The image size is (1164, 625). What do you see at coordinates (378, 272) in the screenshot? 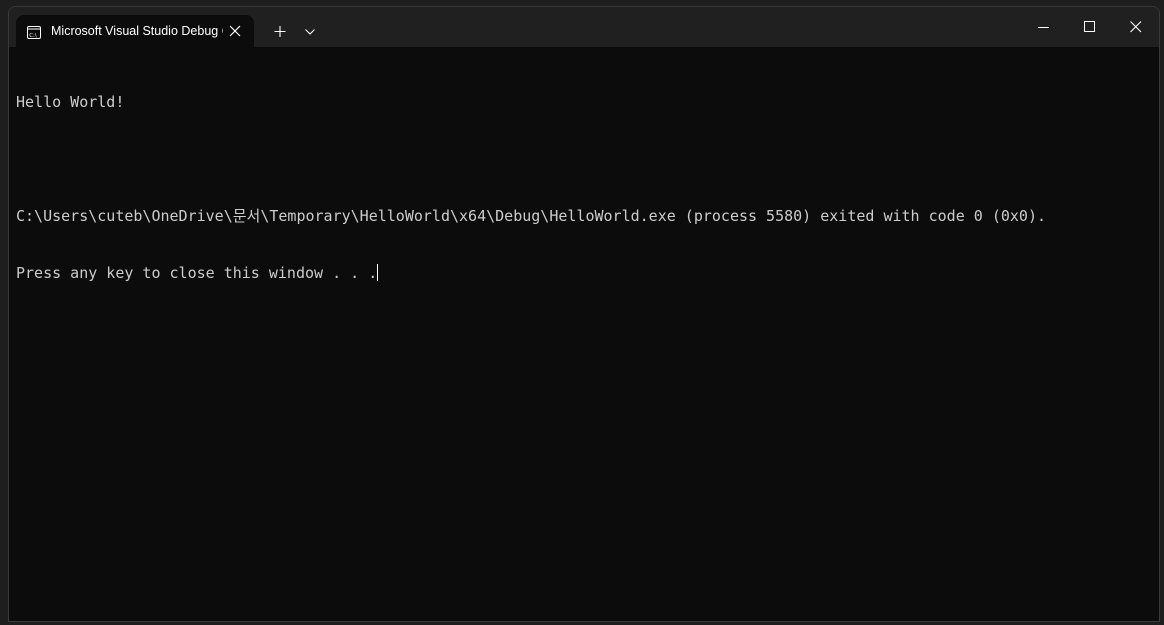
I see `text-cursor` at bounding box center [378, 272].